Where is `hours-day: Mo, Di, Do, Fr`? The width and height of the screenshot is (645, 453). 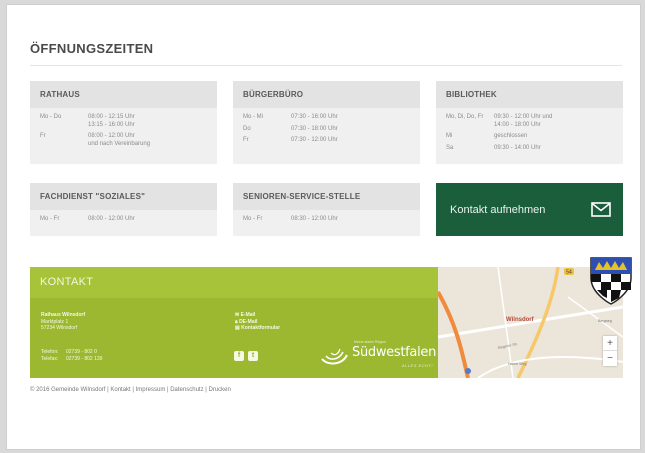
hours-day: Mo, Di, Do, Fr is located at coordinates (465, 117).